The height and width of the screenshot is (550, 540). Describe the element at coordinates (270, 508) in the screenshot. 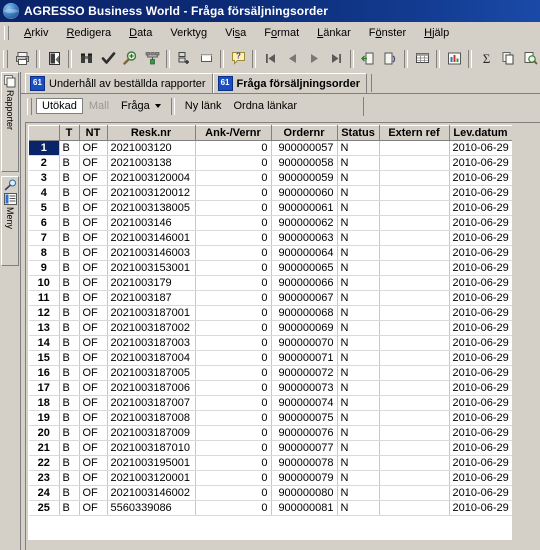

I see `table-row: 25 B OF 5560339086 0 900000081 N 2010-06-29` at that location.